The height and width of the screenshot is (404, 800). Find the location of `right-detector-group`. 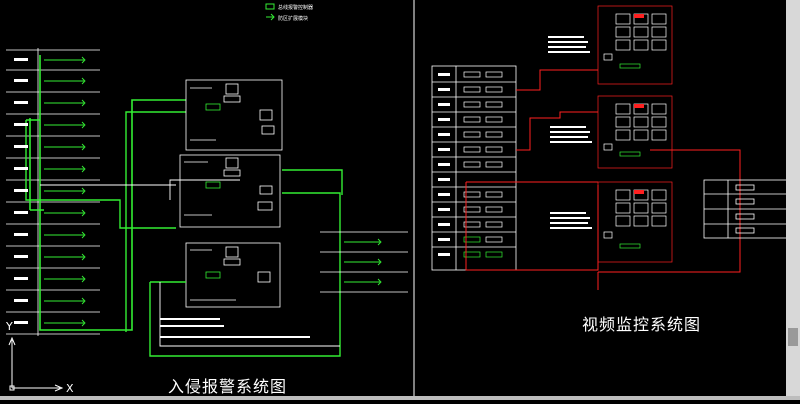

right-detector-group is located at coordinates (364, 262).